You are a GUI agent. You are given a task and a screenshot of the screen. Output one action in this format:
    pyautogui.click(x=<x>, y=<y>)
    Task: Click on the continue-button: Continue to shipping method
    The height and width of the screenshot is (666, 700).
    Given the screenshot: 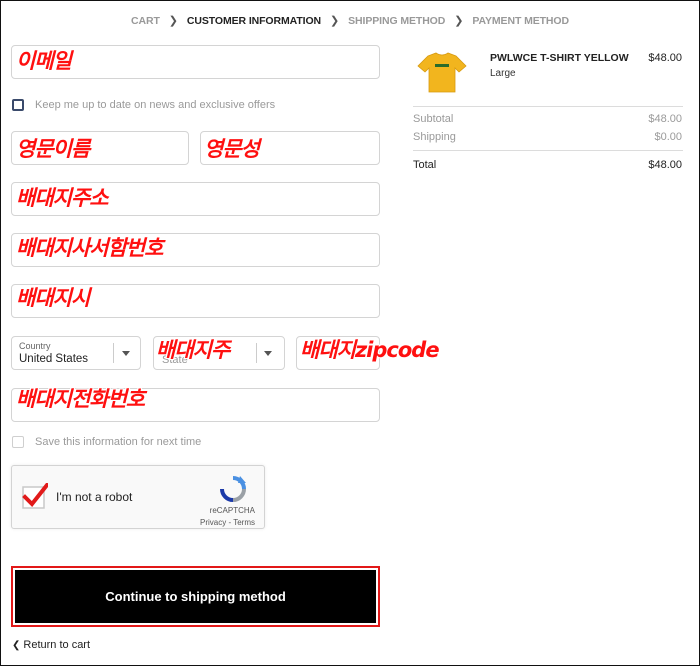 What is the action you would take?
    pyautogui.click(x=195, y=596)
    